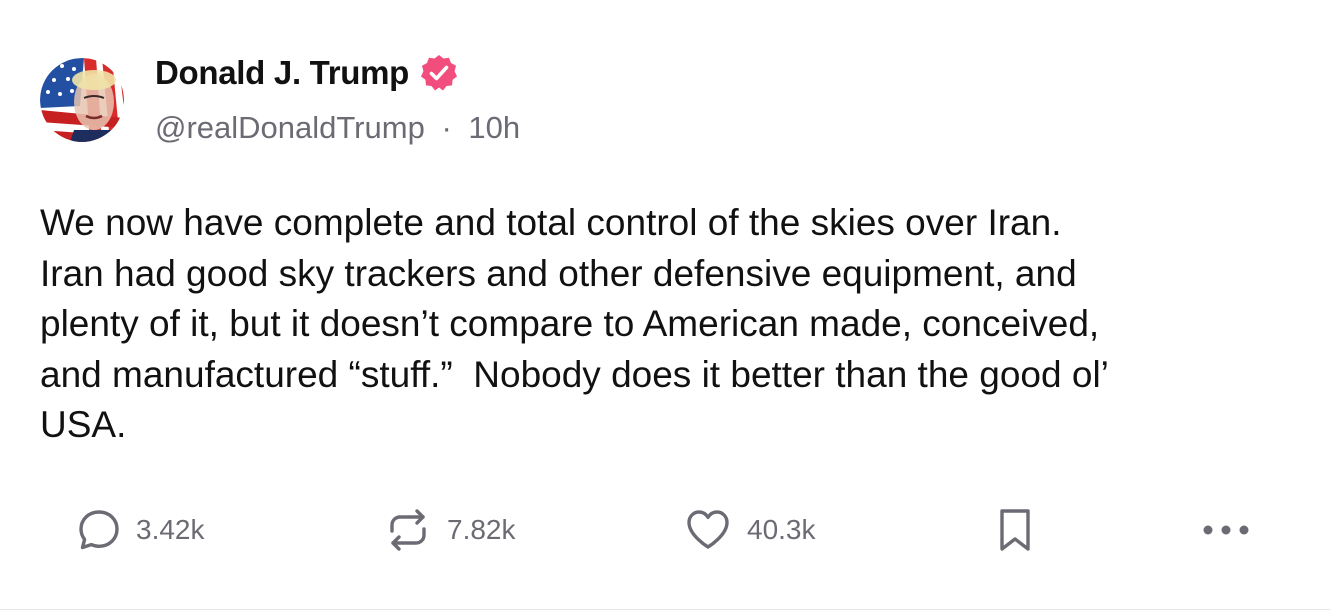 This screenshot has height=610, width=1330. What do you see at coordinates (781, 529) in the screenshot?
I see `like-count: 40.3k` at bounding box center [781, 529].